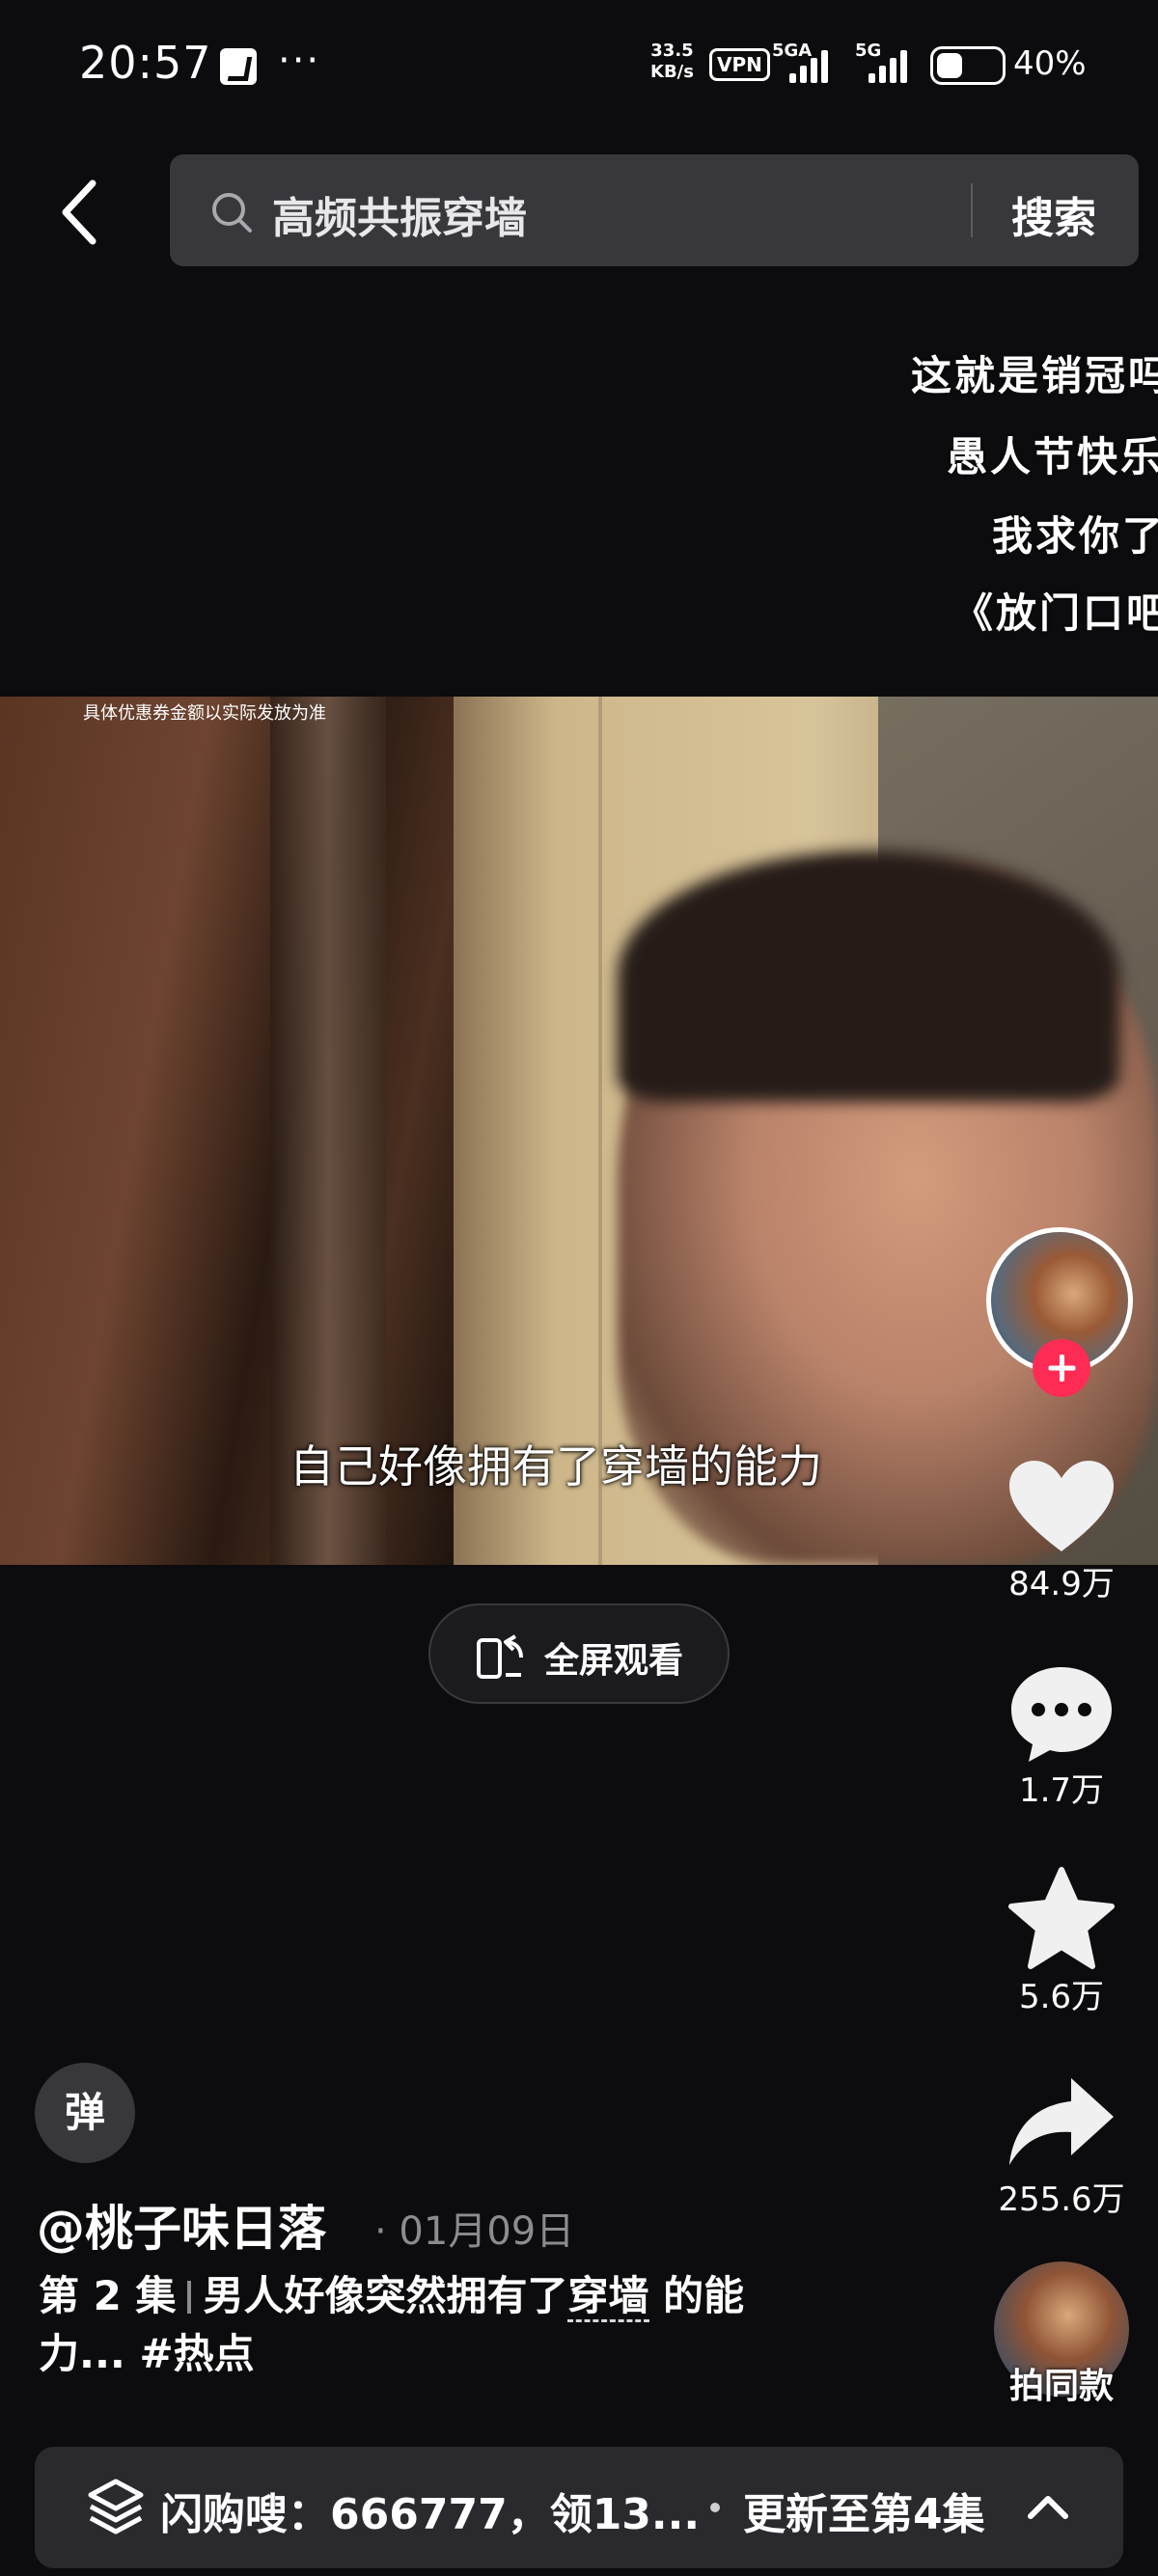 This screenshot has width=1158, height=2576. I want to click on follow-plus-icon, so click(1061, 1368).